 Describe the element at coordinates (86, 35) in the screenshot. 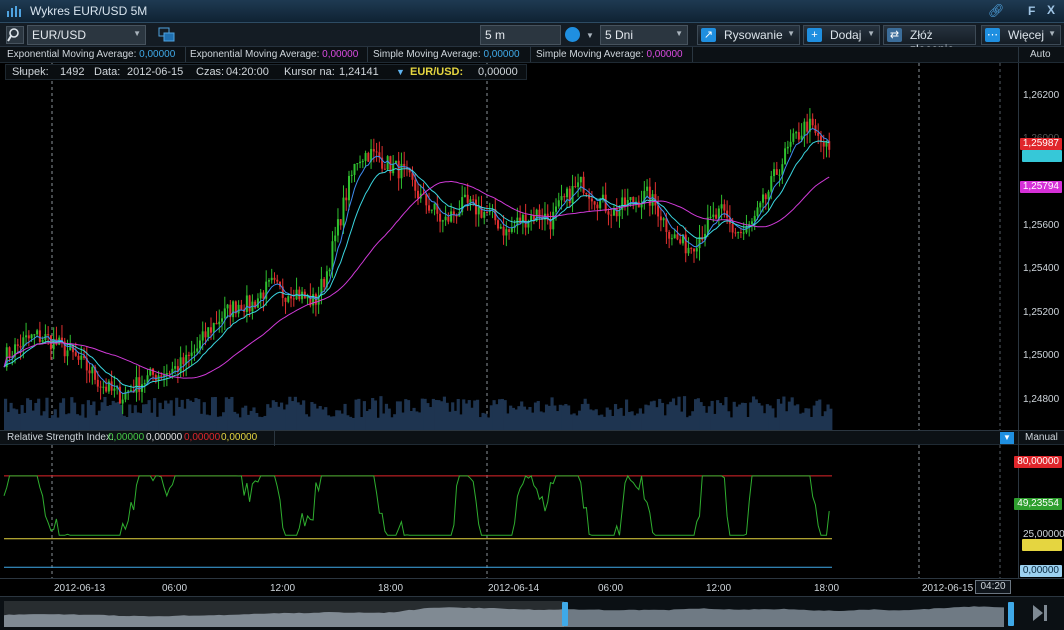

I see `symbol-select: EUR/USD ▼` at that location.